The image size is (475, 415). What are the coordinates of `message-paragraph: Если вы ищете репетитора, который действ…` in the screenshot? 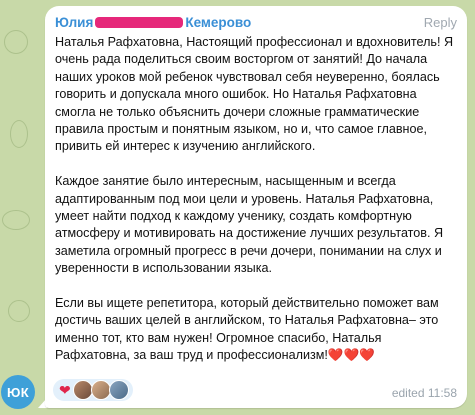 It's located at (247, 329).